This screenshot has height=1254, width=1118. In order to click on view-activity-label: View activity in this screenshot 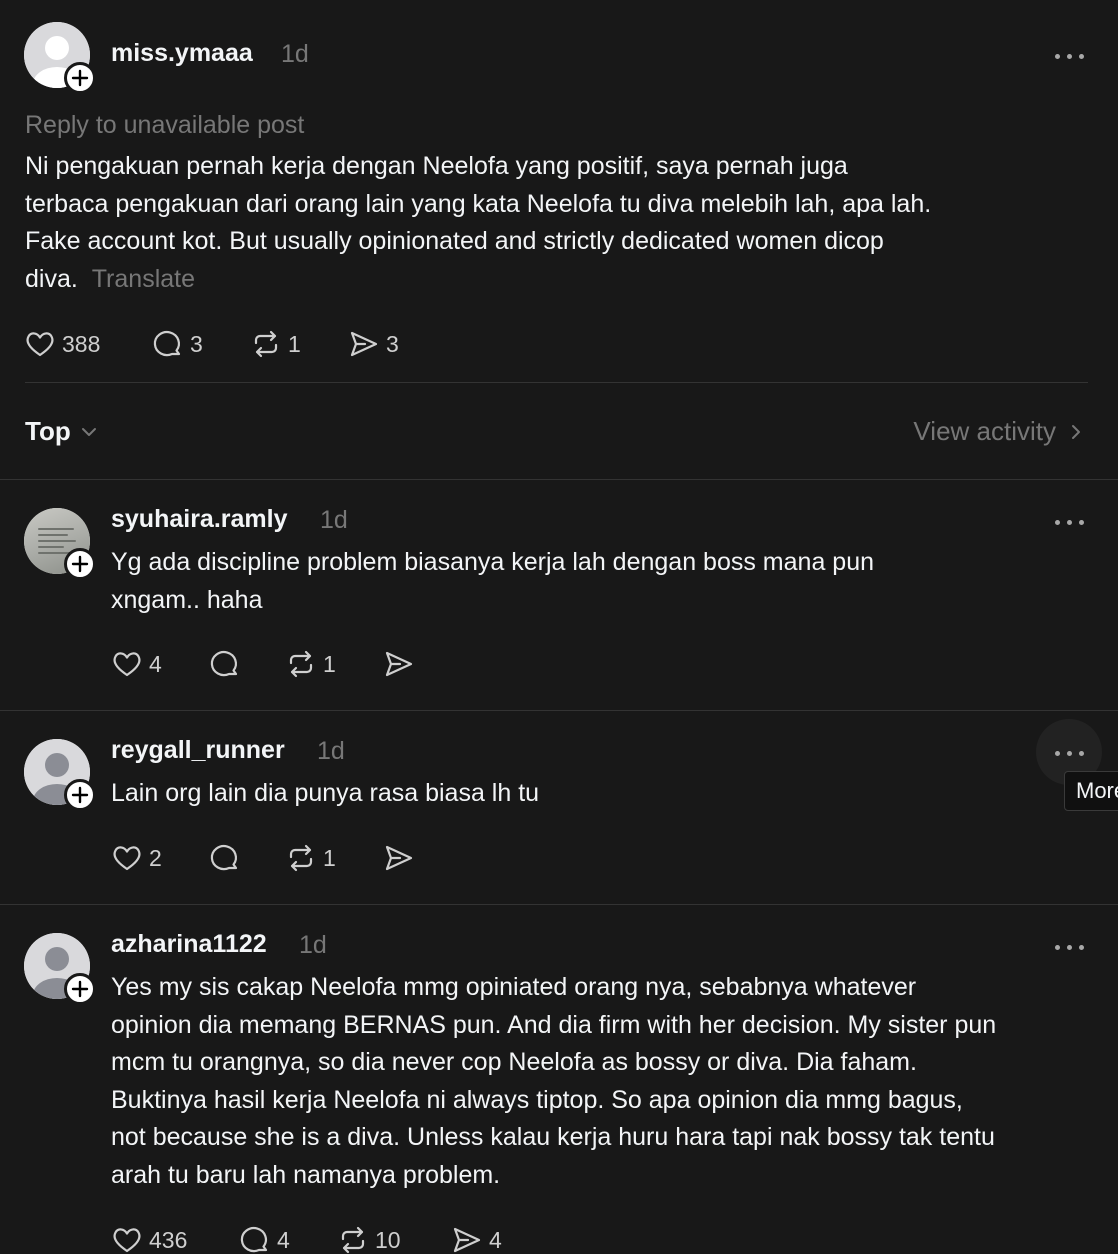, I will do `click(984, 431)`.